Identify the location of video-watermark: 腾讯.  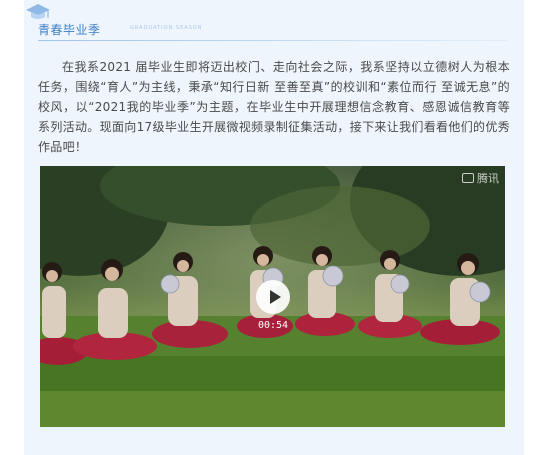
(480, 178).